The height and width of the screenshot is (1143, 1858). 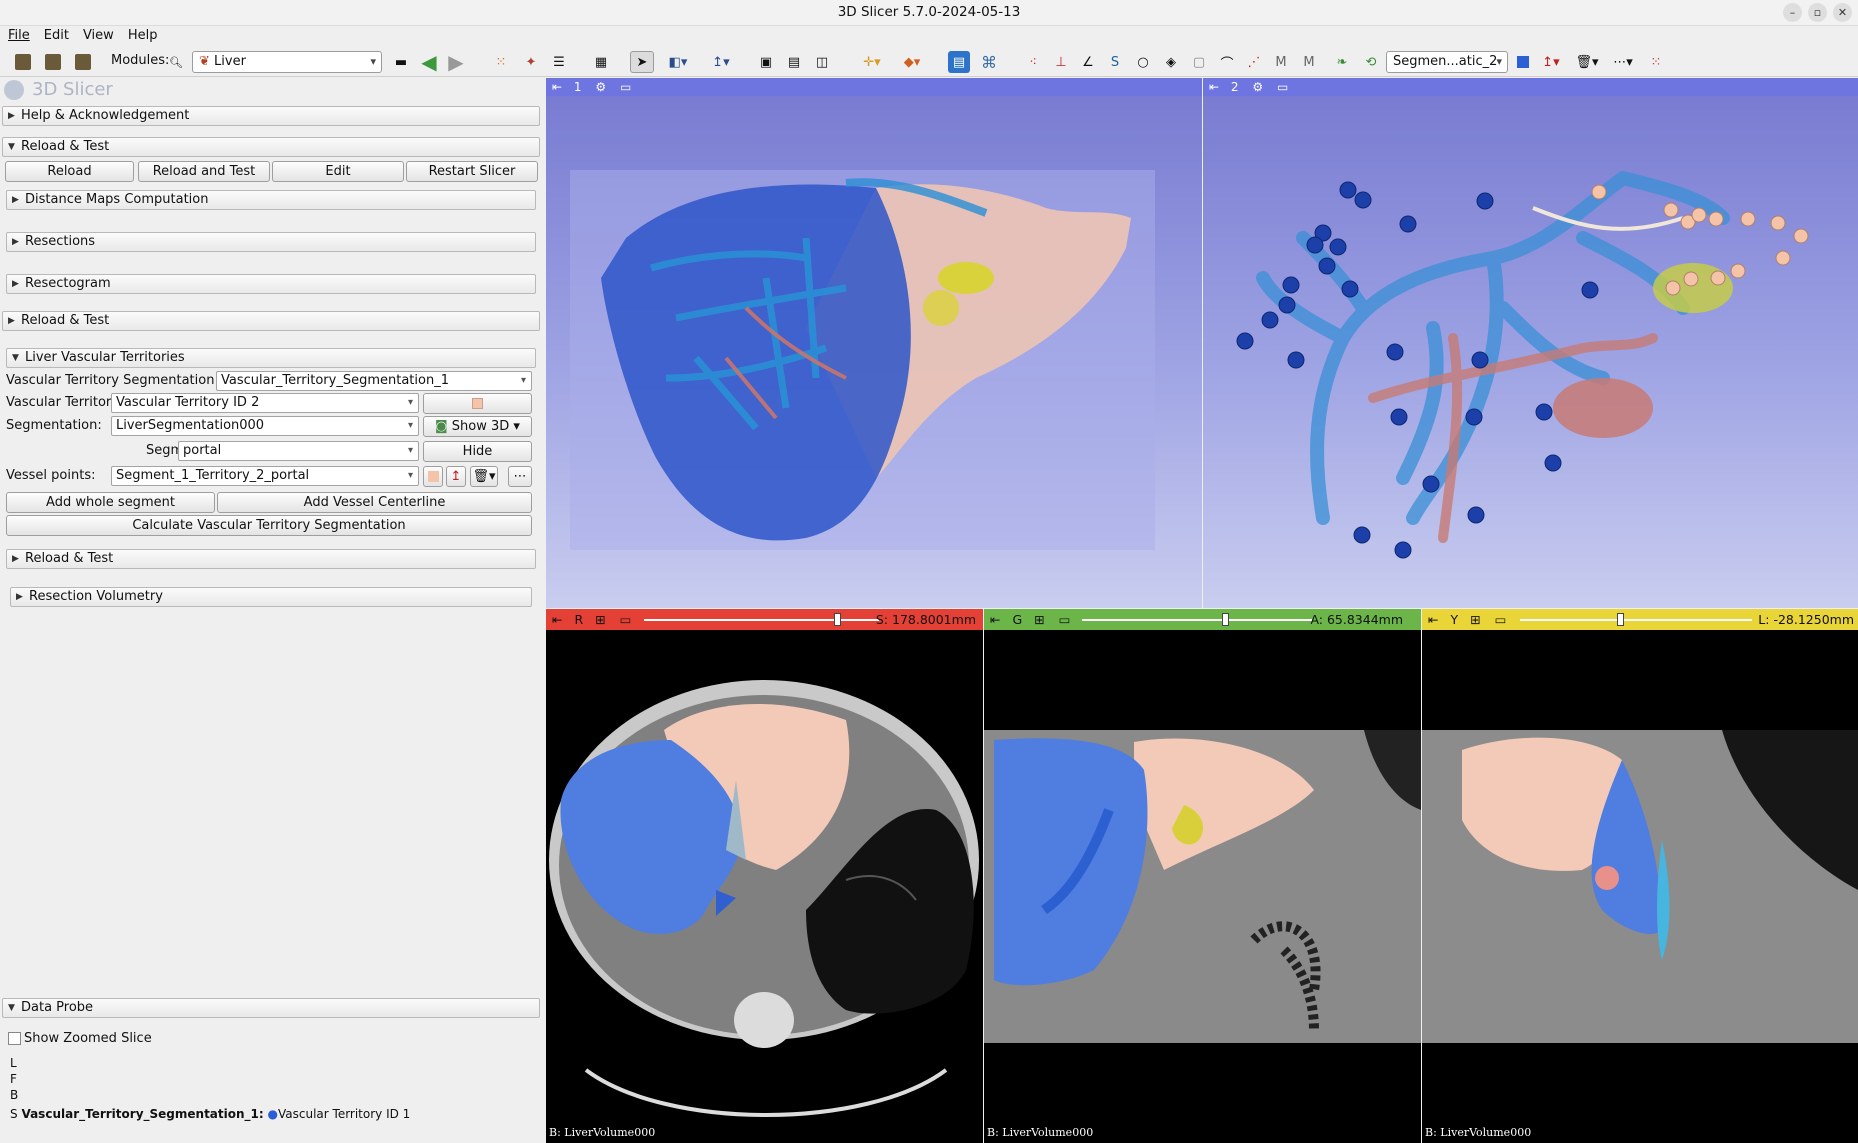 What do you see at coordinates (1143, 62) in the screenshot?
I see `closed-curve-icon: ○` at bounding box center [1143, 62].